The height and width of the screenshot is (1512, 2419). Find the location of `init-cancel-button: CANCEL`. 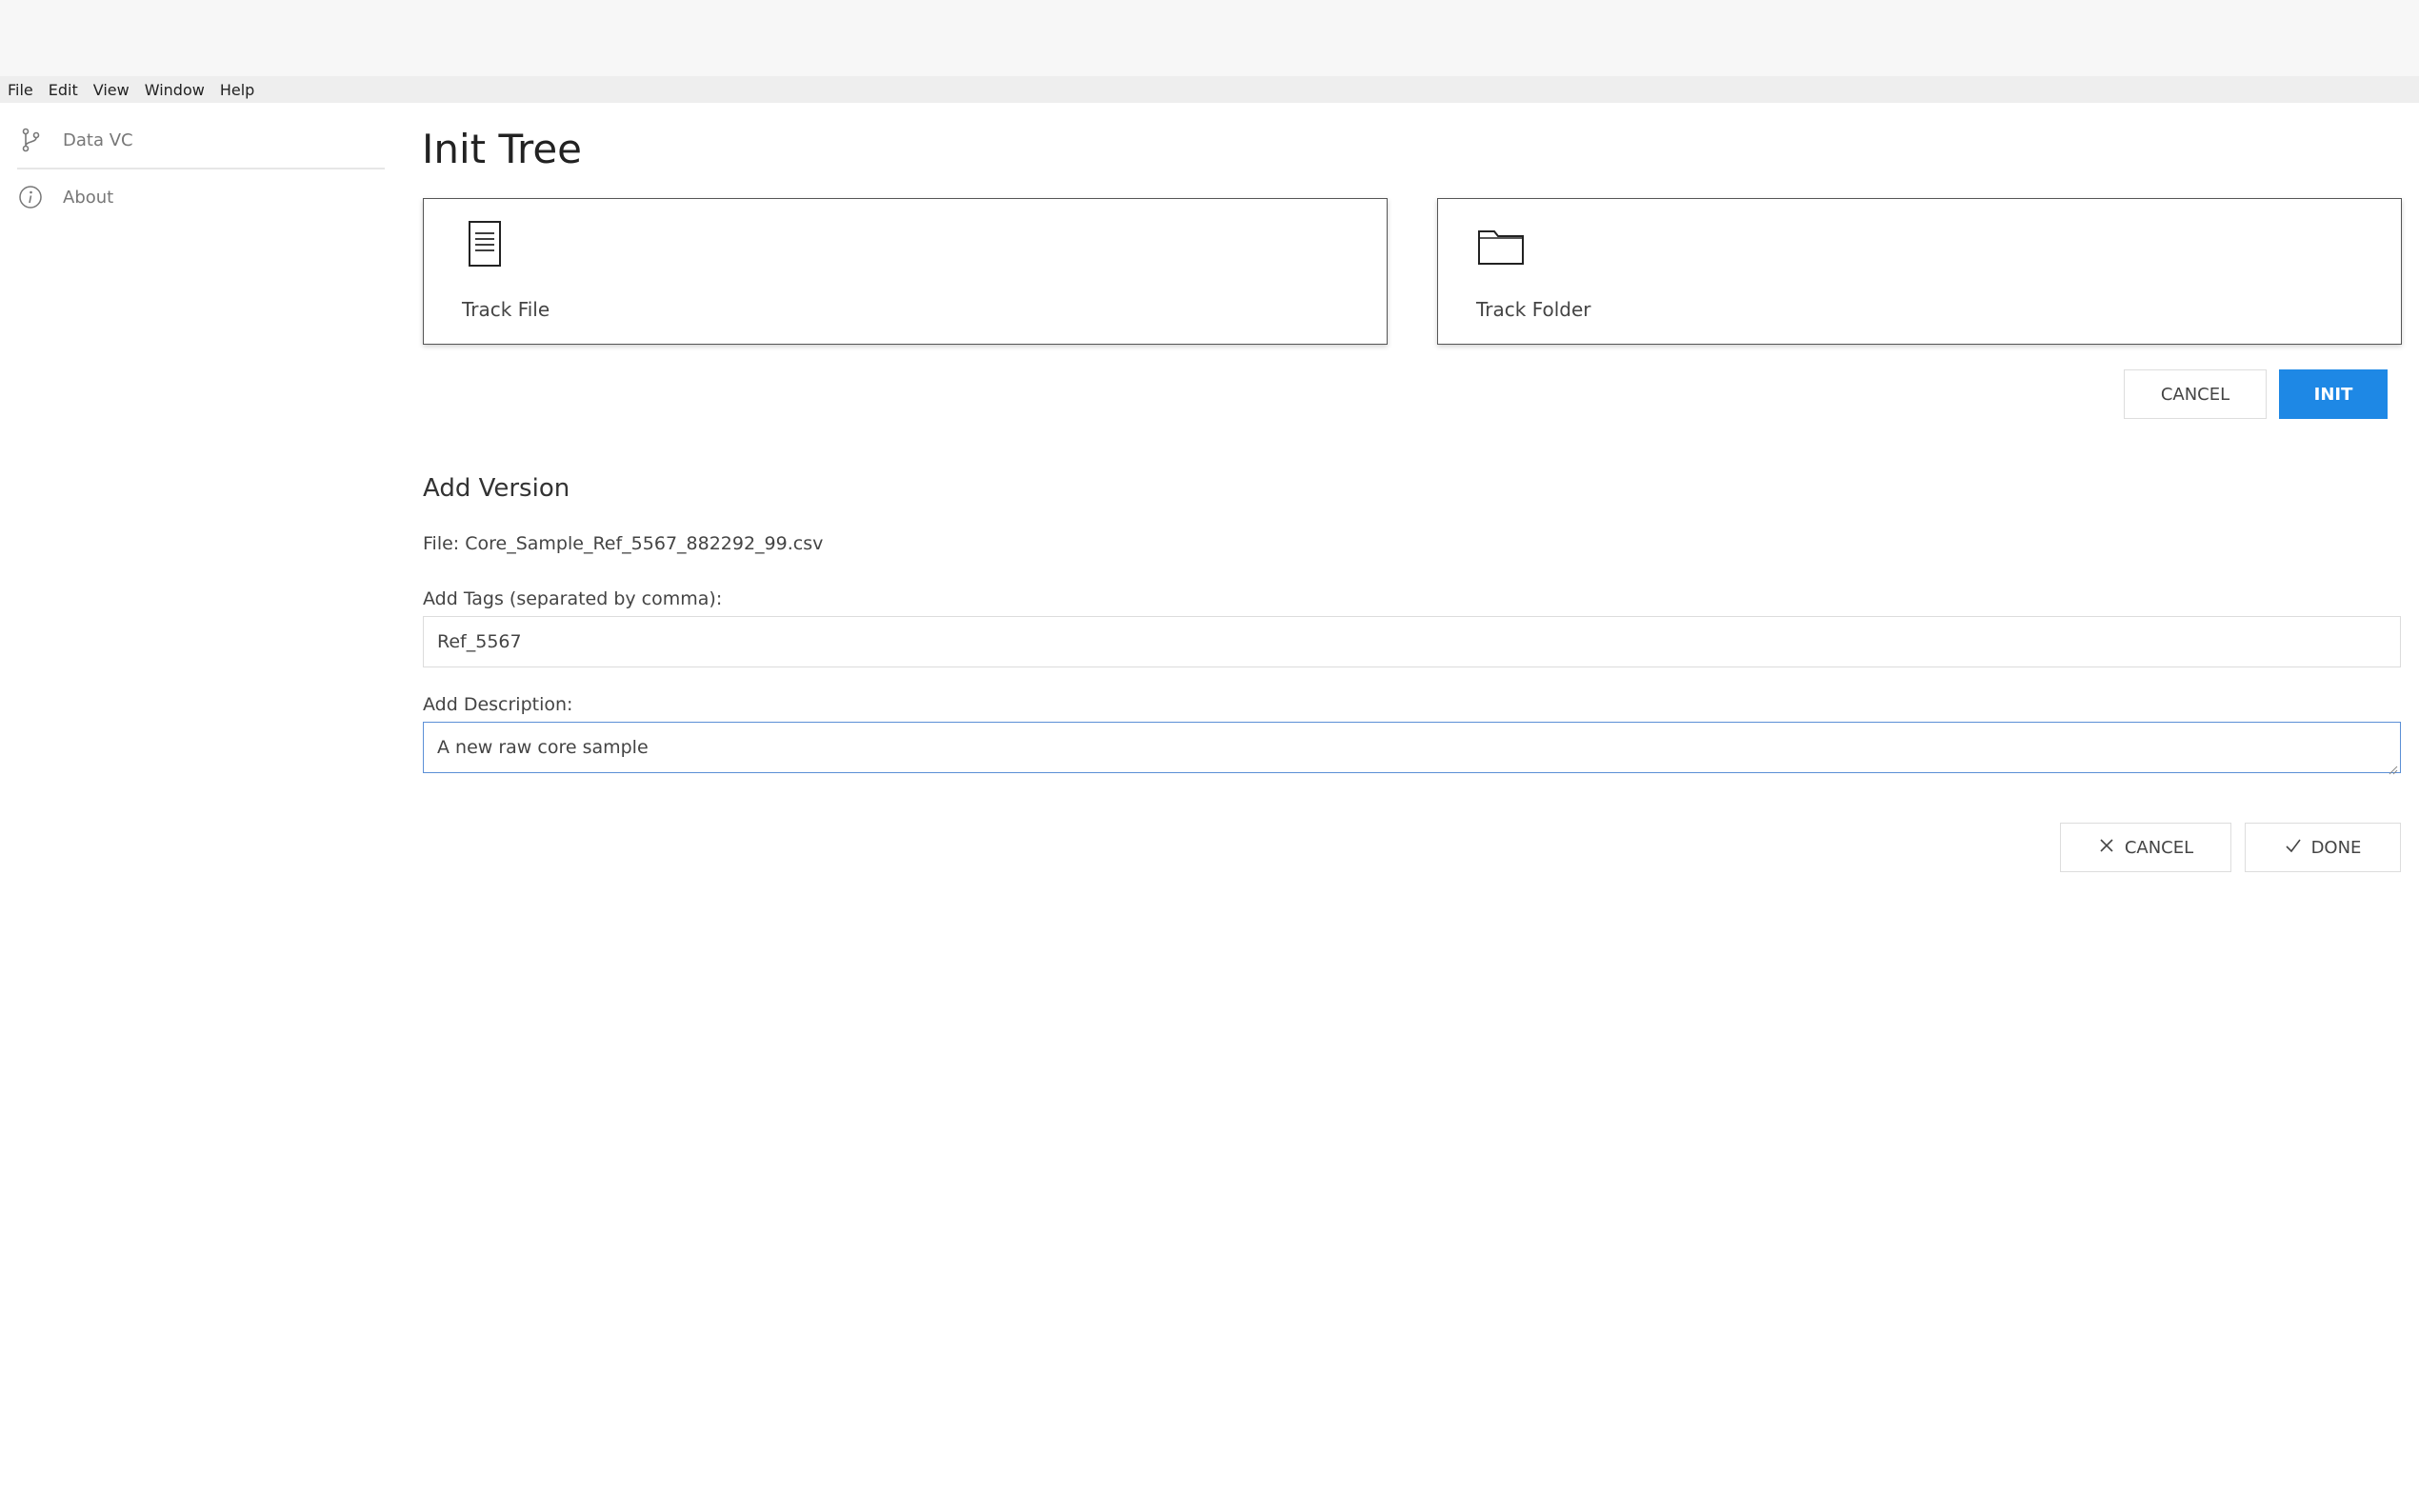

init-cancel-button: CANCEL is located at coordinates (2195, 394).